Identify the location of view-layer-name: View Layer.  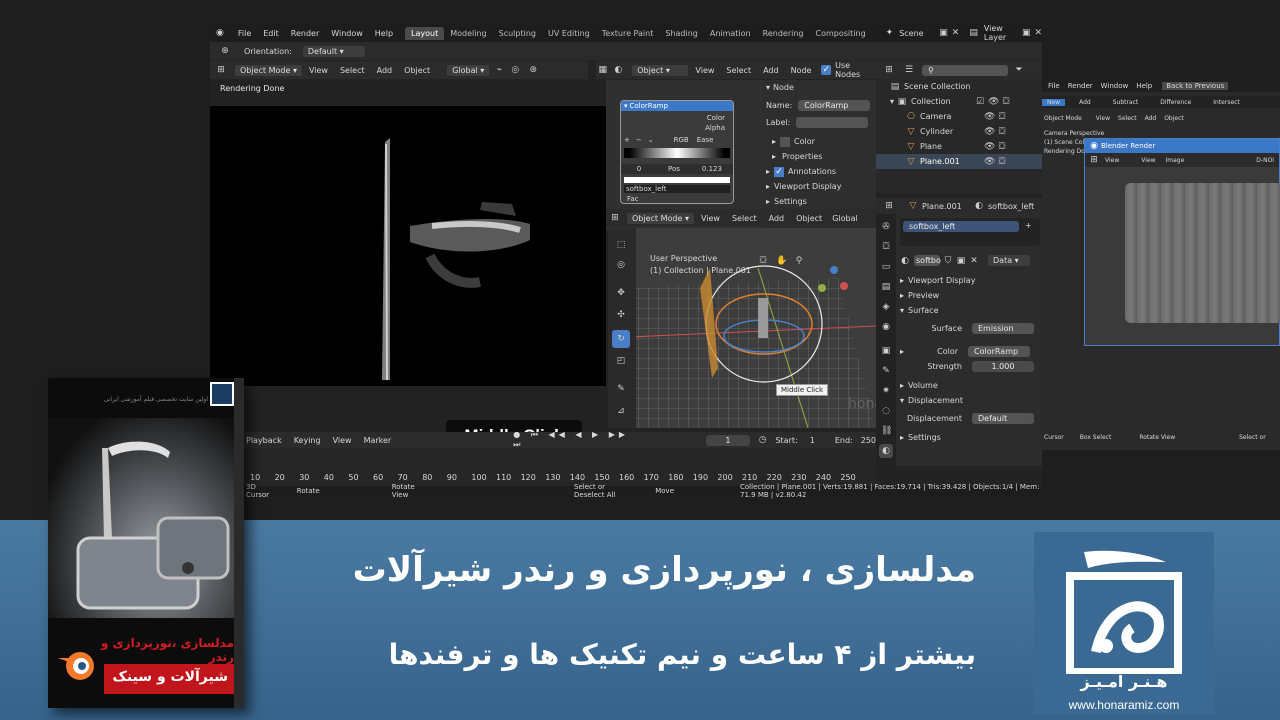
(1003, 33).